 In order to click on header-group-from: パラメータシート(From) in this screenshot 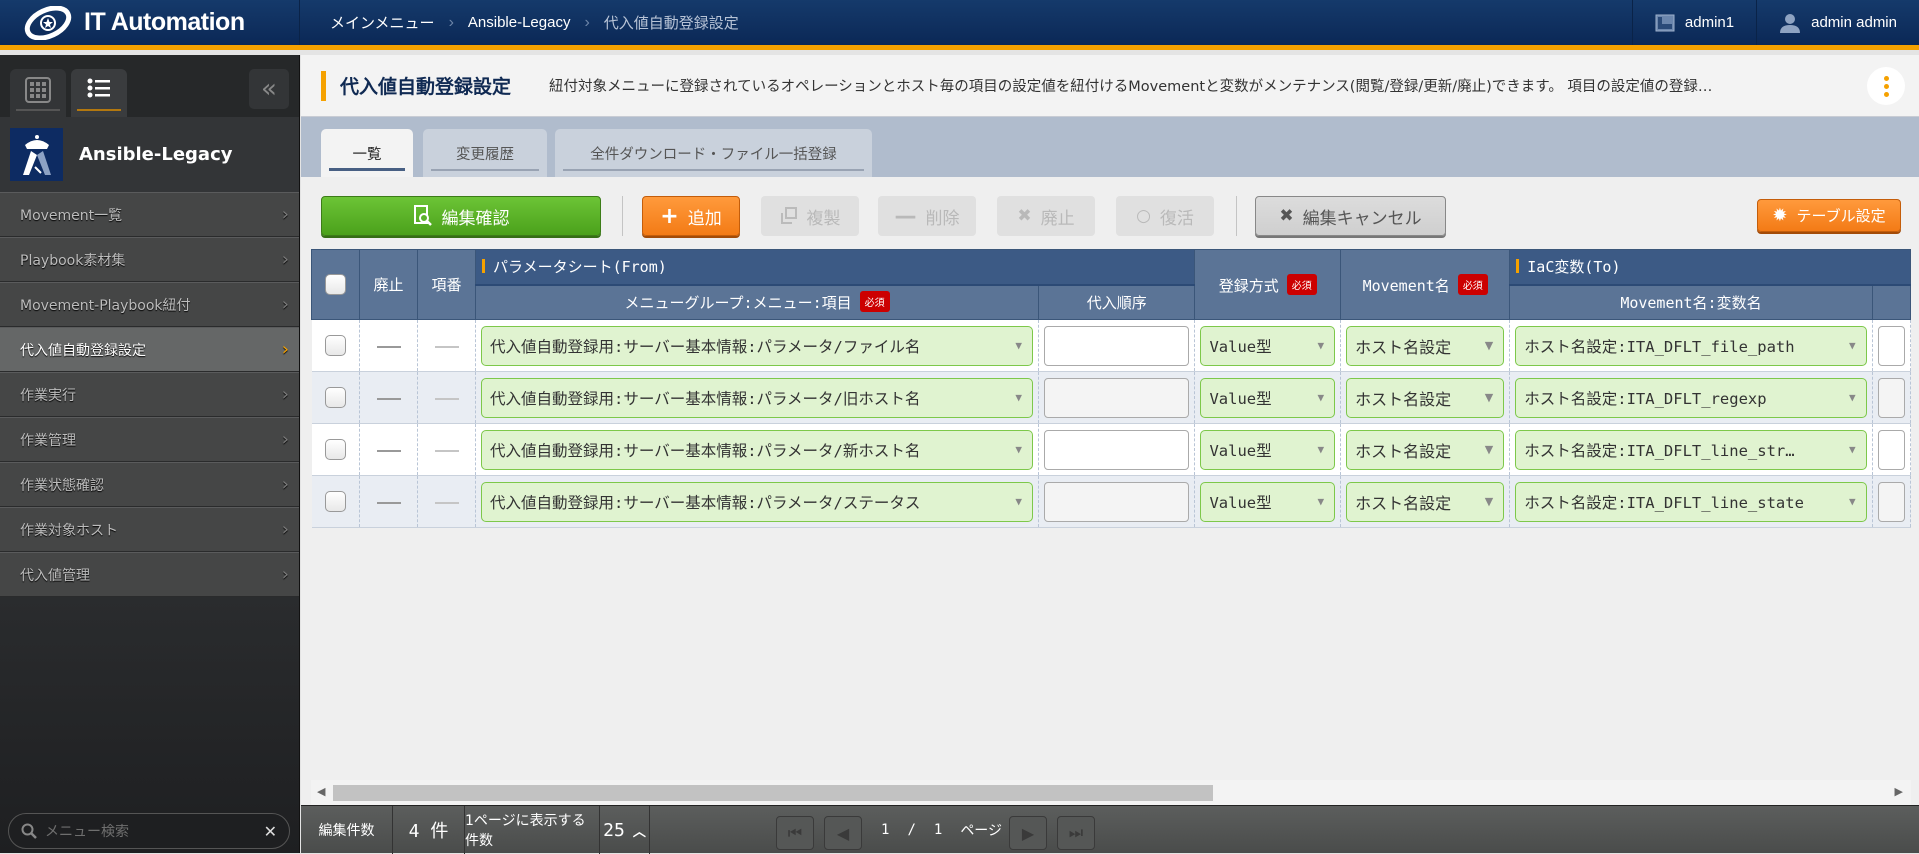, I will do `click(835, 267)`.